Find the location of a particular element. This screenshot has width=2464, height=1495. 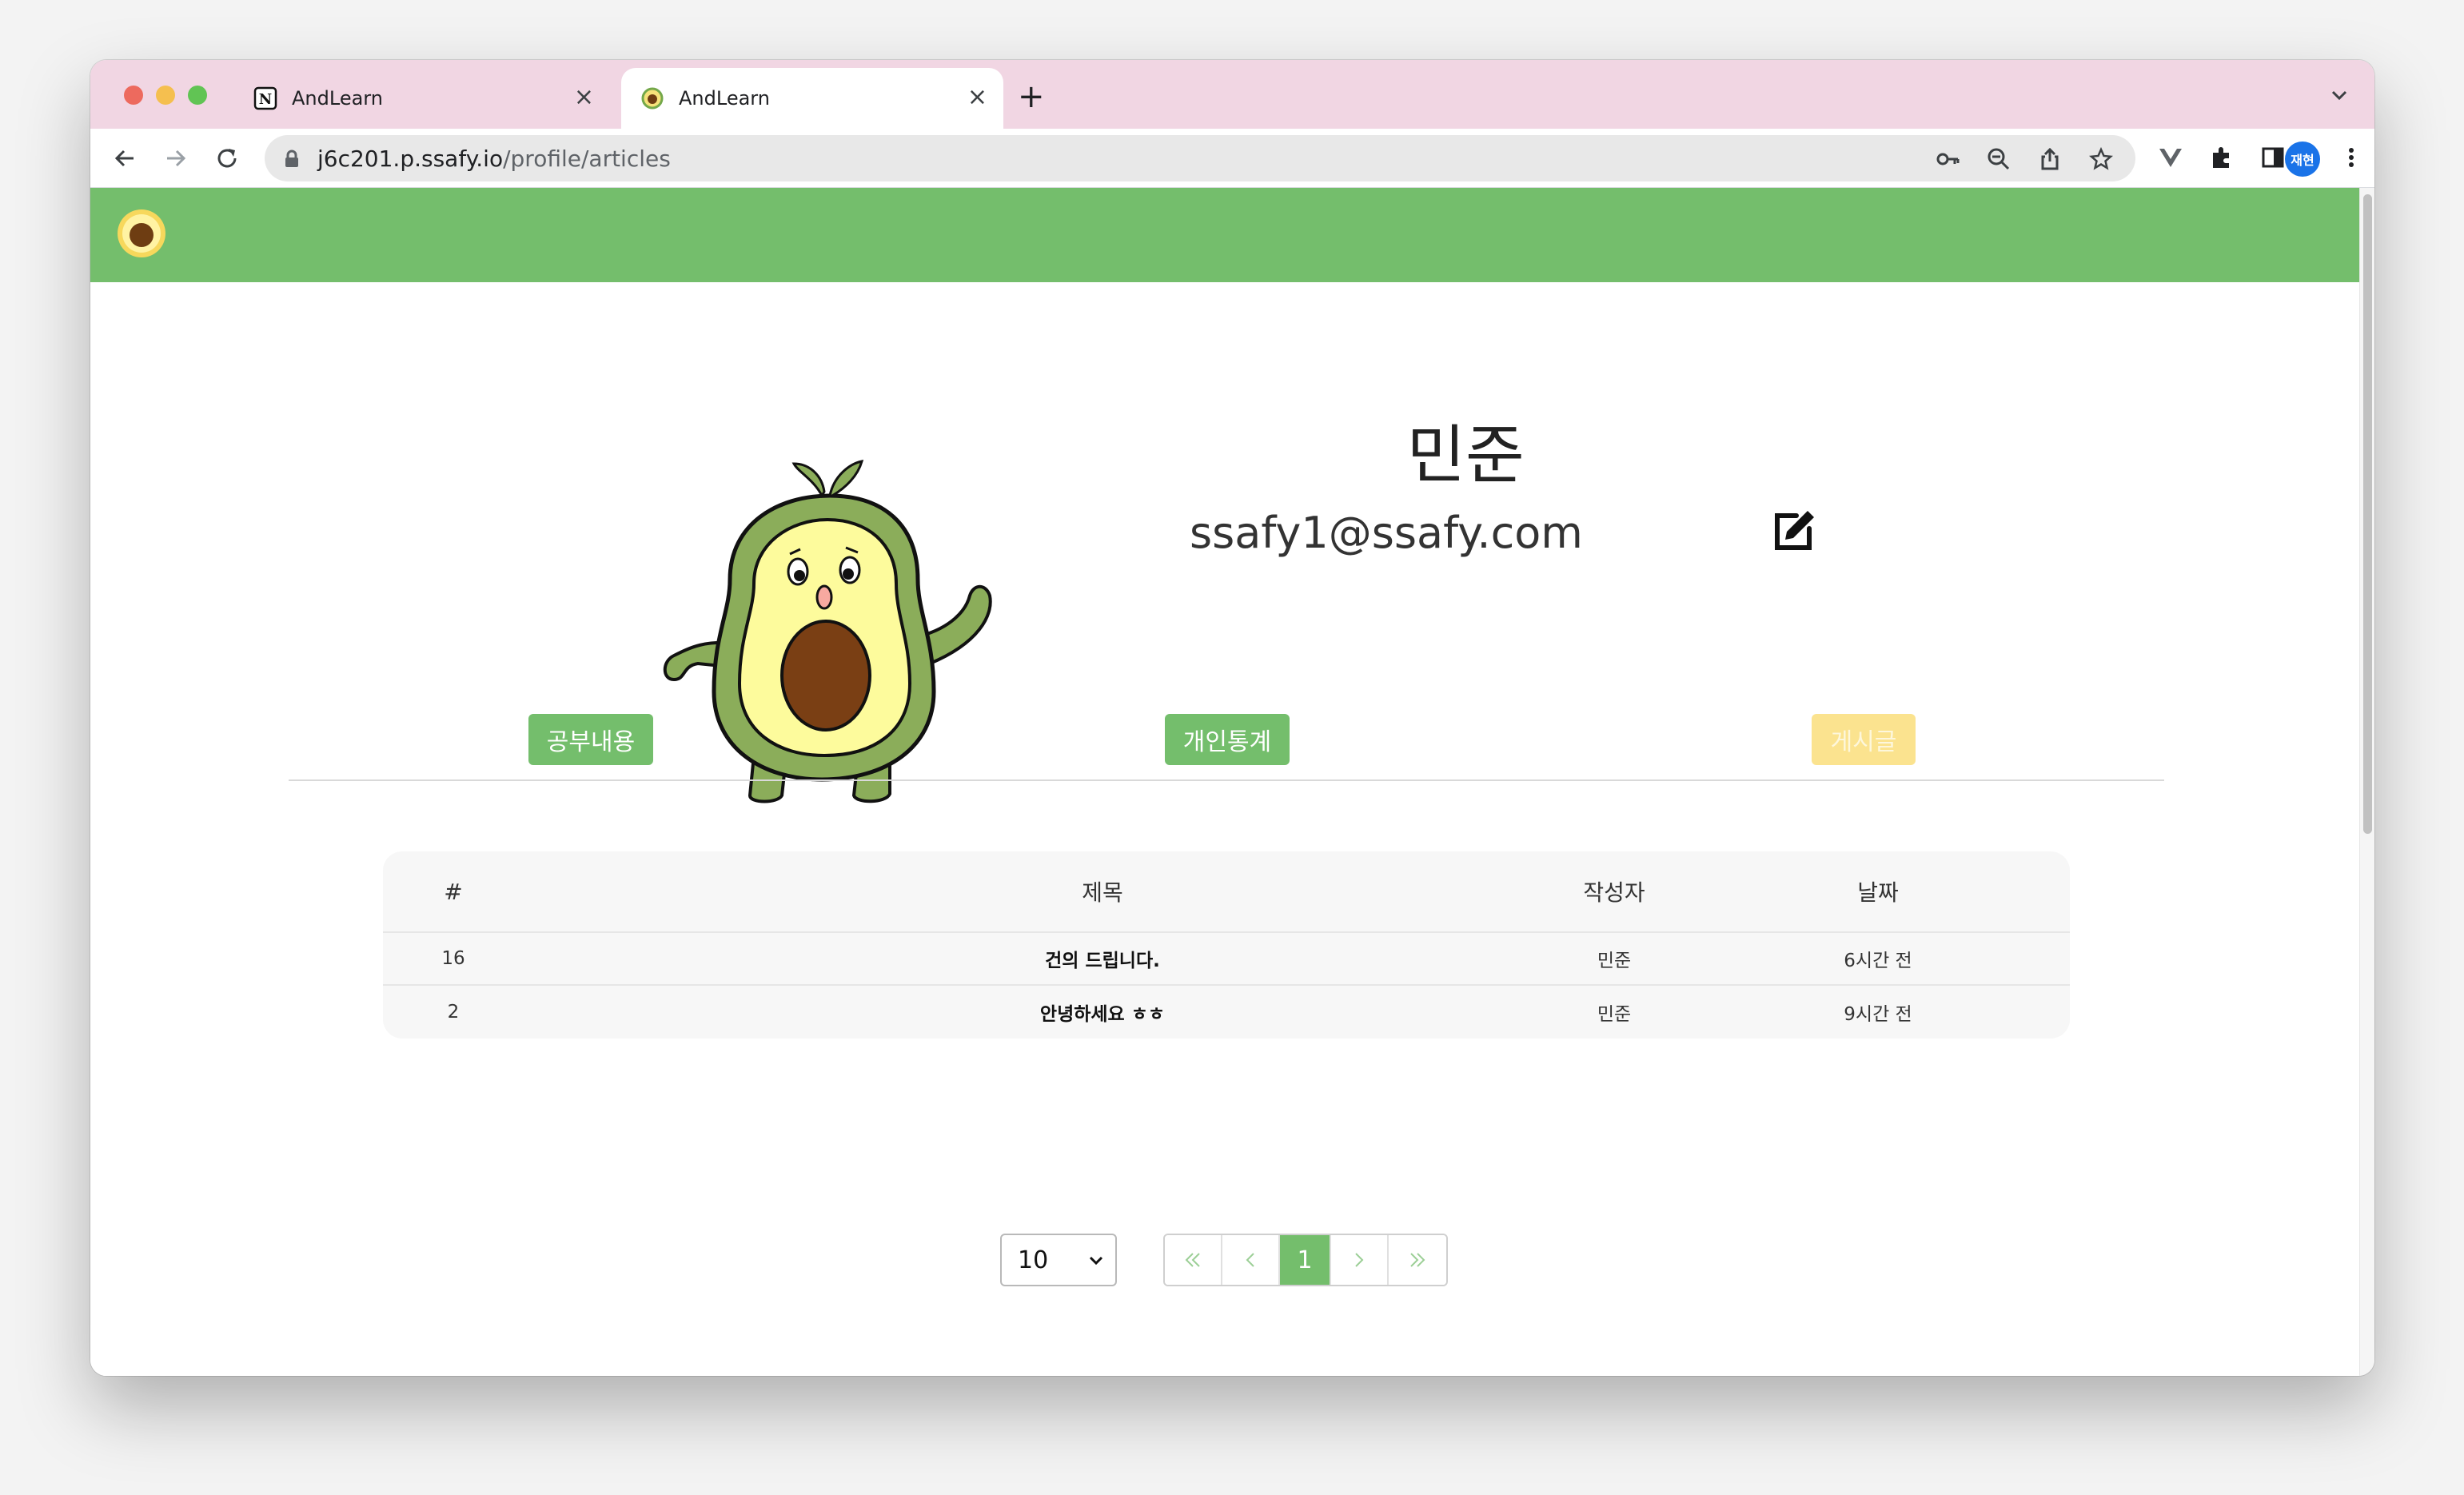

browser-tab-2: AndLearn × is located at coordinates (812, 98).